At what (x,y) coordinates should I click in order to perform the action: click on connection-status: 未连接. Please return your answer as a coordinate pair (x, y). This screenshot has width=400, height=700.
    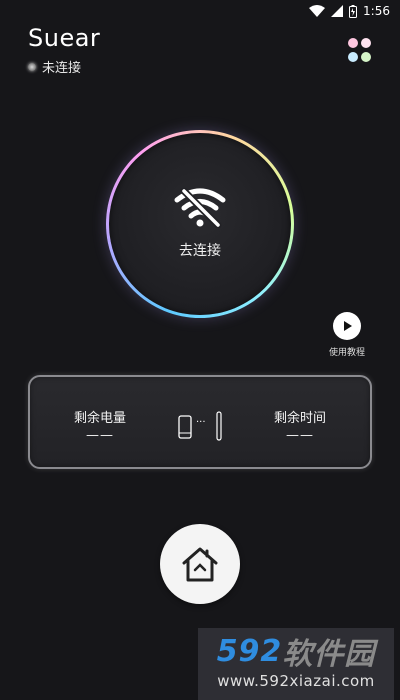
    Looking at the image, I should click on (54, 66).